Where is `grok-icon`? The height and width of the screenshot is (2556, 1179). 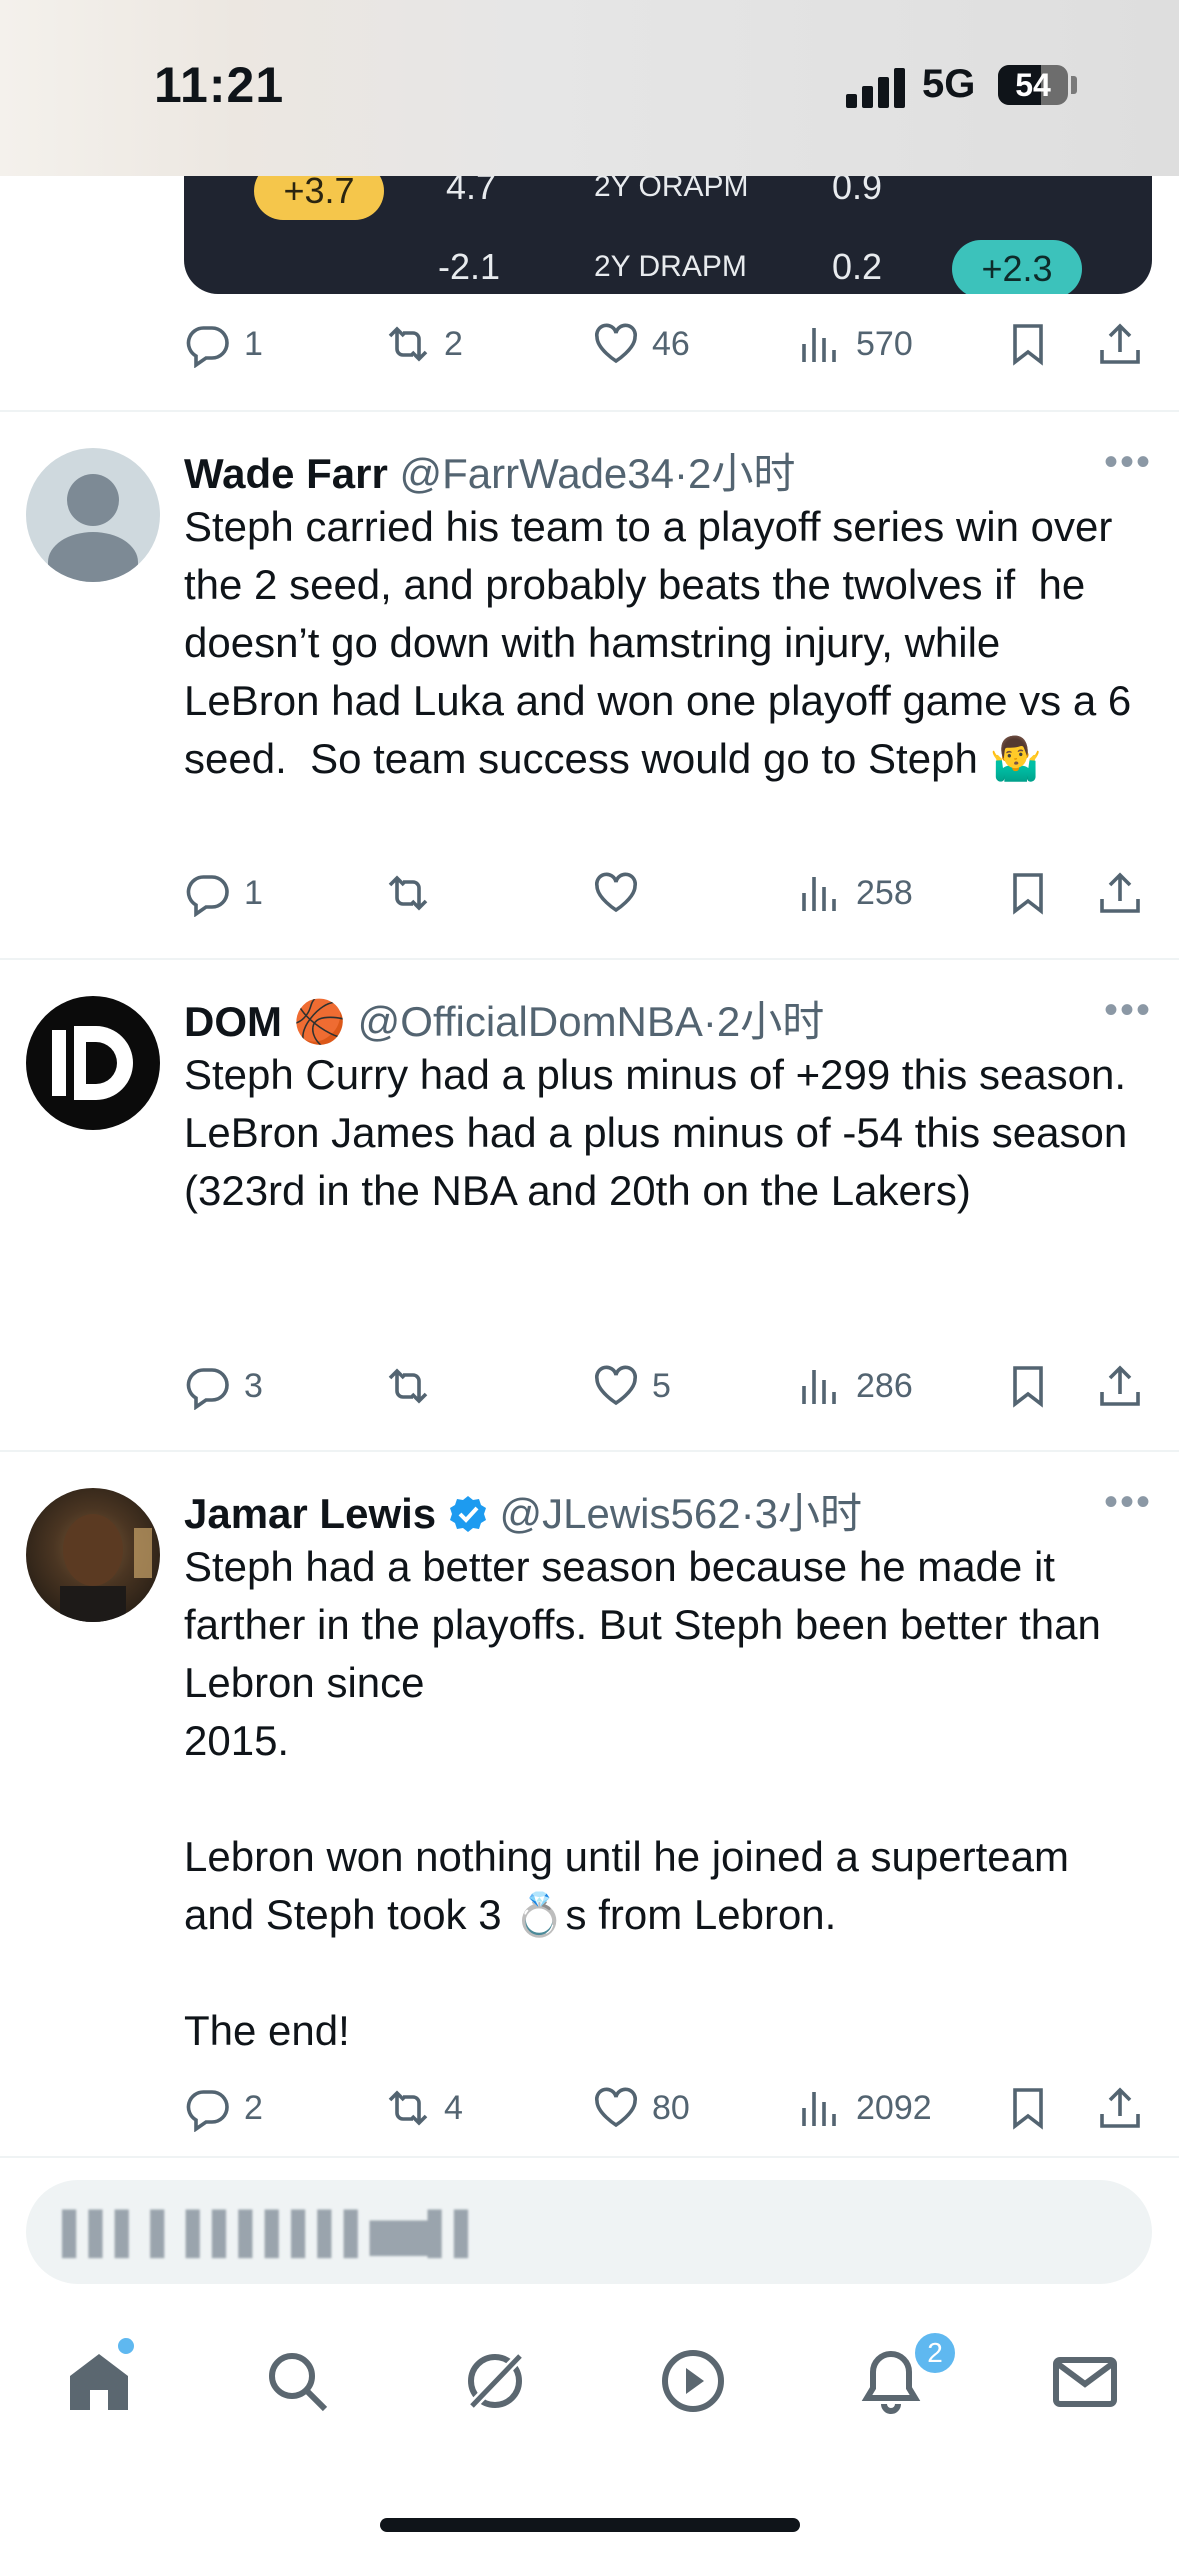
grok-icon is located at coordinates (496, 2381).